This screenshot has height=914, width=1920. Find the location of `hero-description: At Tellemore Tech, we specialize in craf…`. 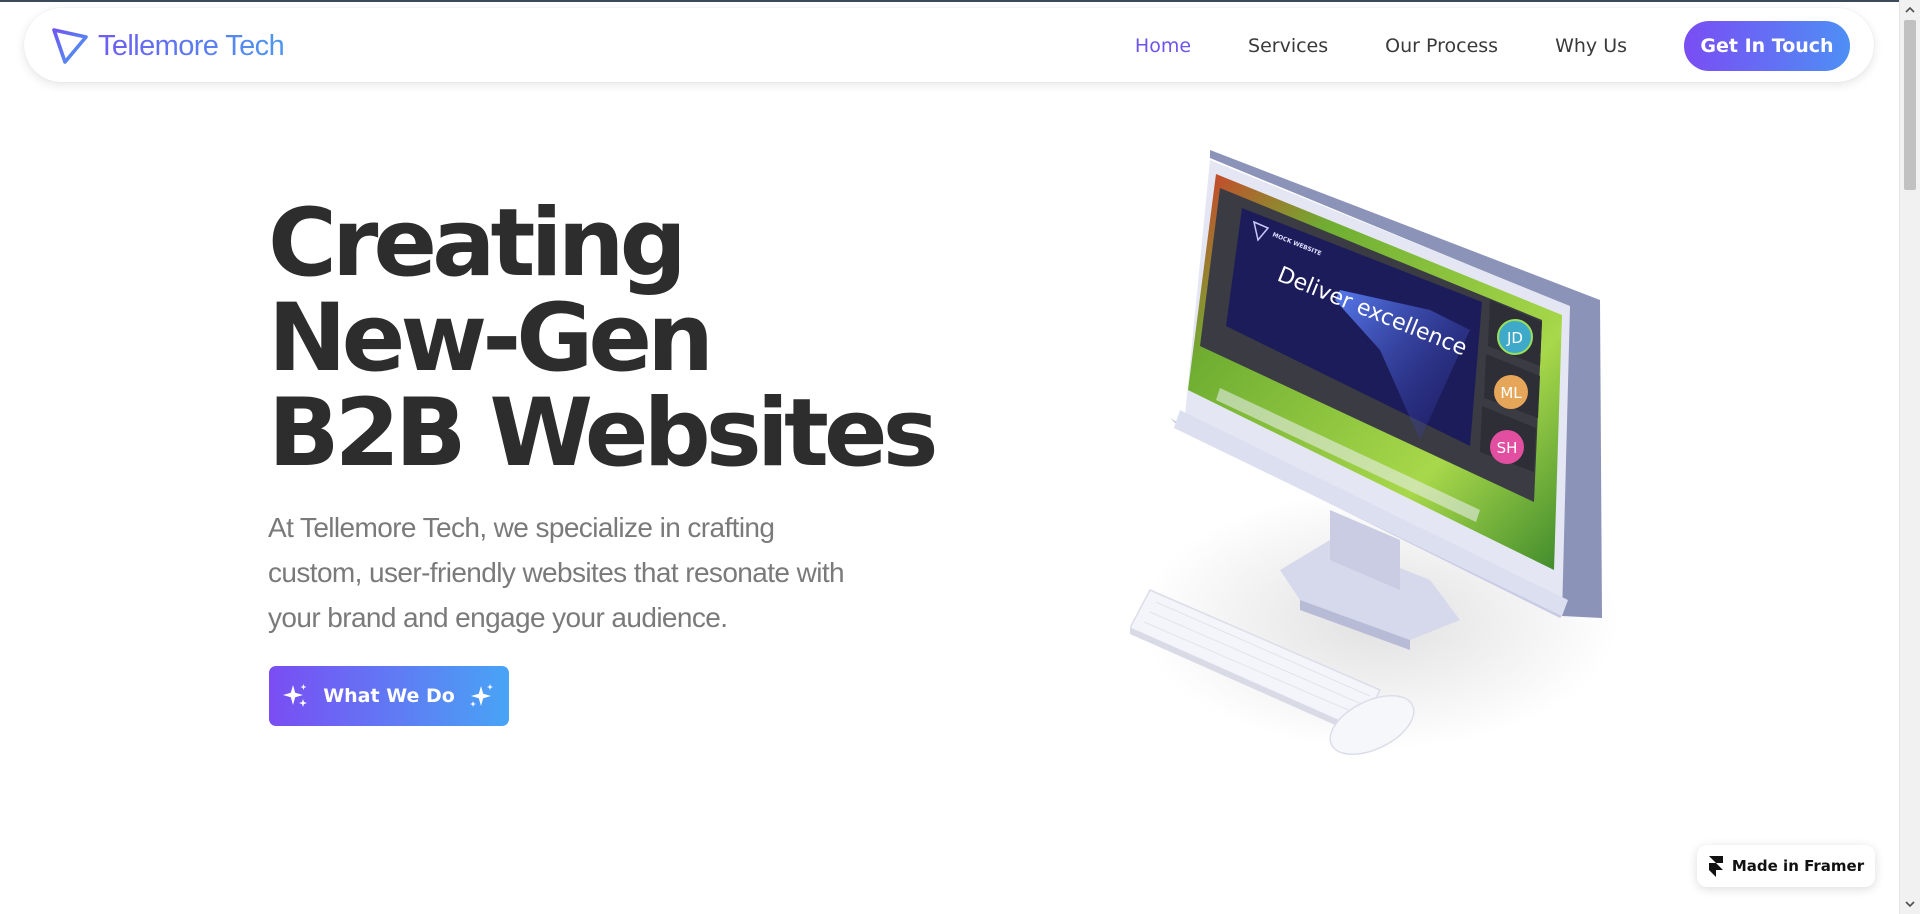

hero-description: At Tellemore Tech, we specialize in craf… is located at coordinates (556, 572).